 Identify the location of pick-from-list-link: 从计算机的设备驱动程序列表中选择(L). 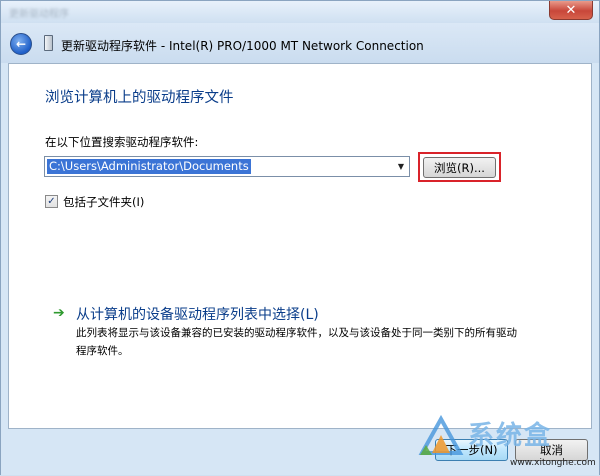
(197, 314).